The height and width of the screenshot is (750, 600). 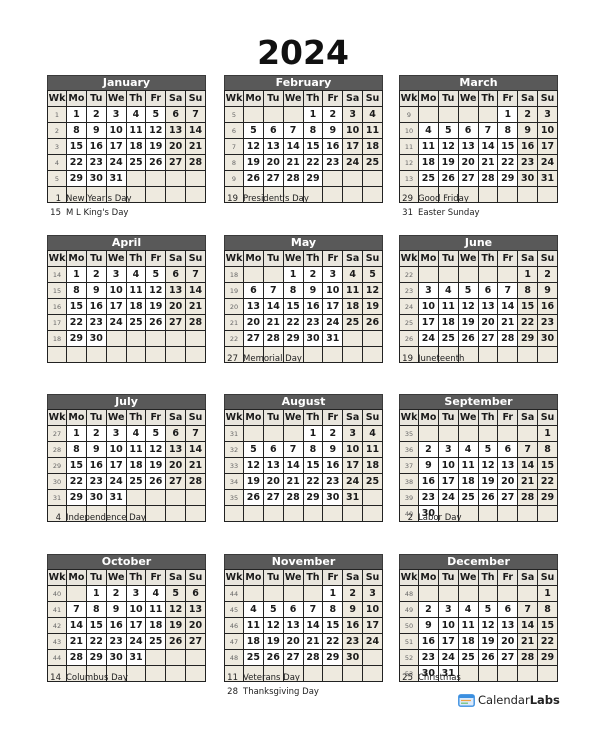 I want to click on week-row: 19 6 7 8 9 10 11 12, so click(x=303, y=290).